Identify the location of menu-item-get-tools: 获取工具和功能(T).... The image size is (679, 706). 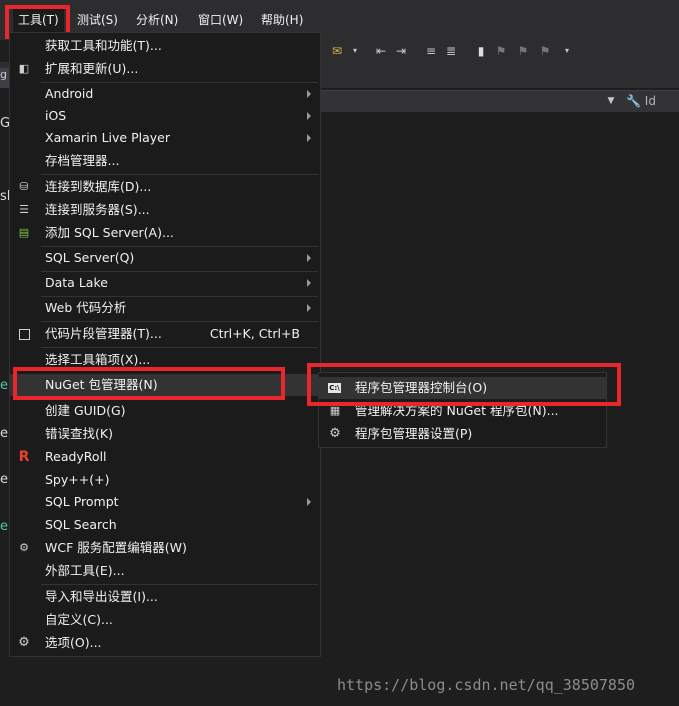
(165, 46).